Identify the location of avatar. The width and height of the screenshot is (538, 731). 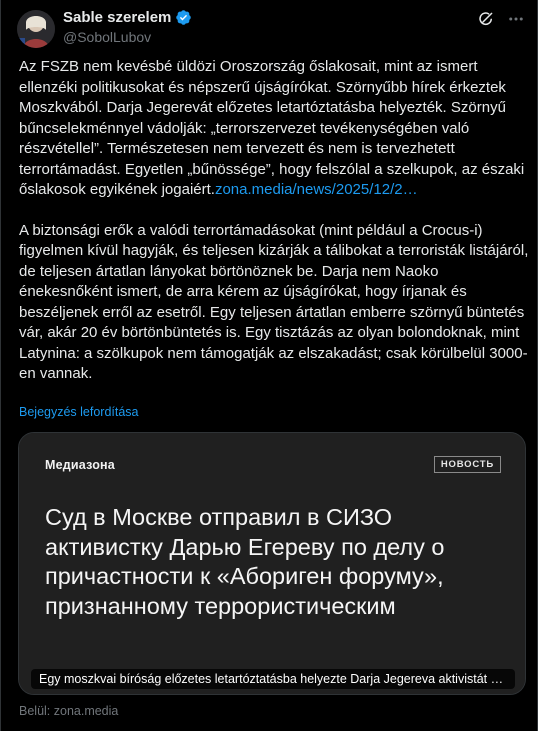
(36, 29).